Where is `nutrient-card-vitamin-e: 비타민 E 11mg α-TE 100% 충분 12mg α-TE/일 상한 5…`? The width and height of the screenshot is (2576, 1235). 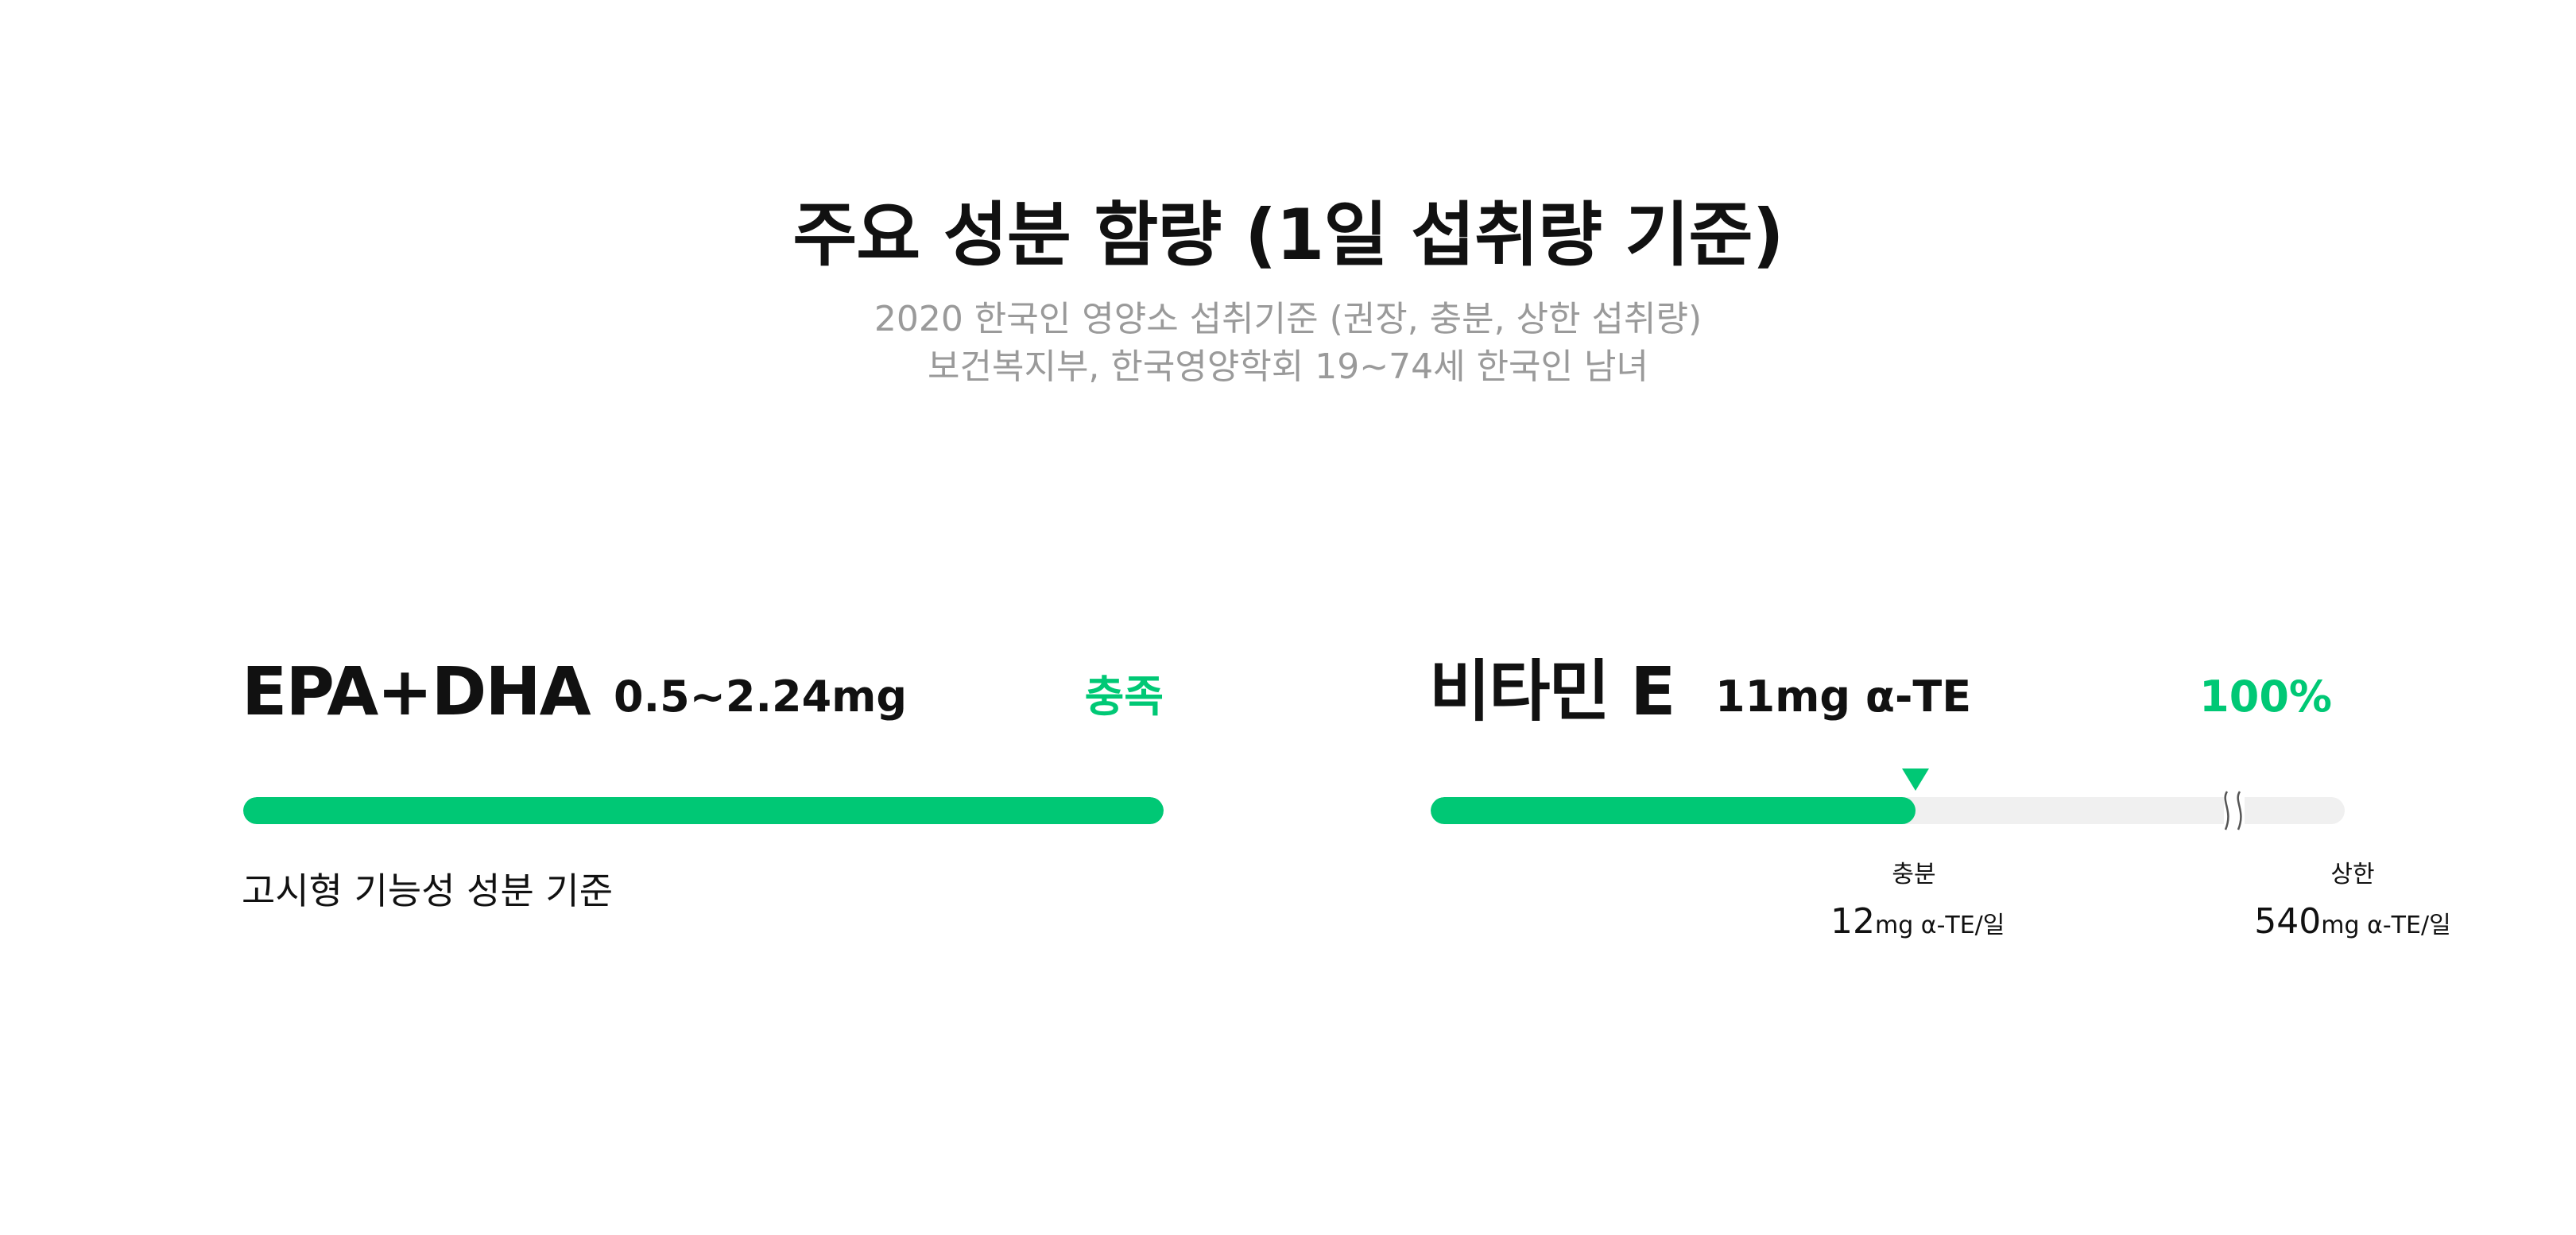
nutrient-card-vitamin-e: 비타민 E 11mg α-TE 100% 충분 12mg α-TE/일 상한 5… is located at coordinates (1945, 811).